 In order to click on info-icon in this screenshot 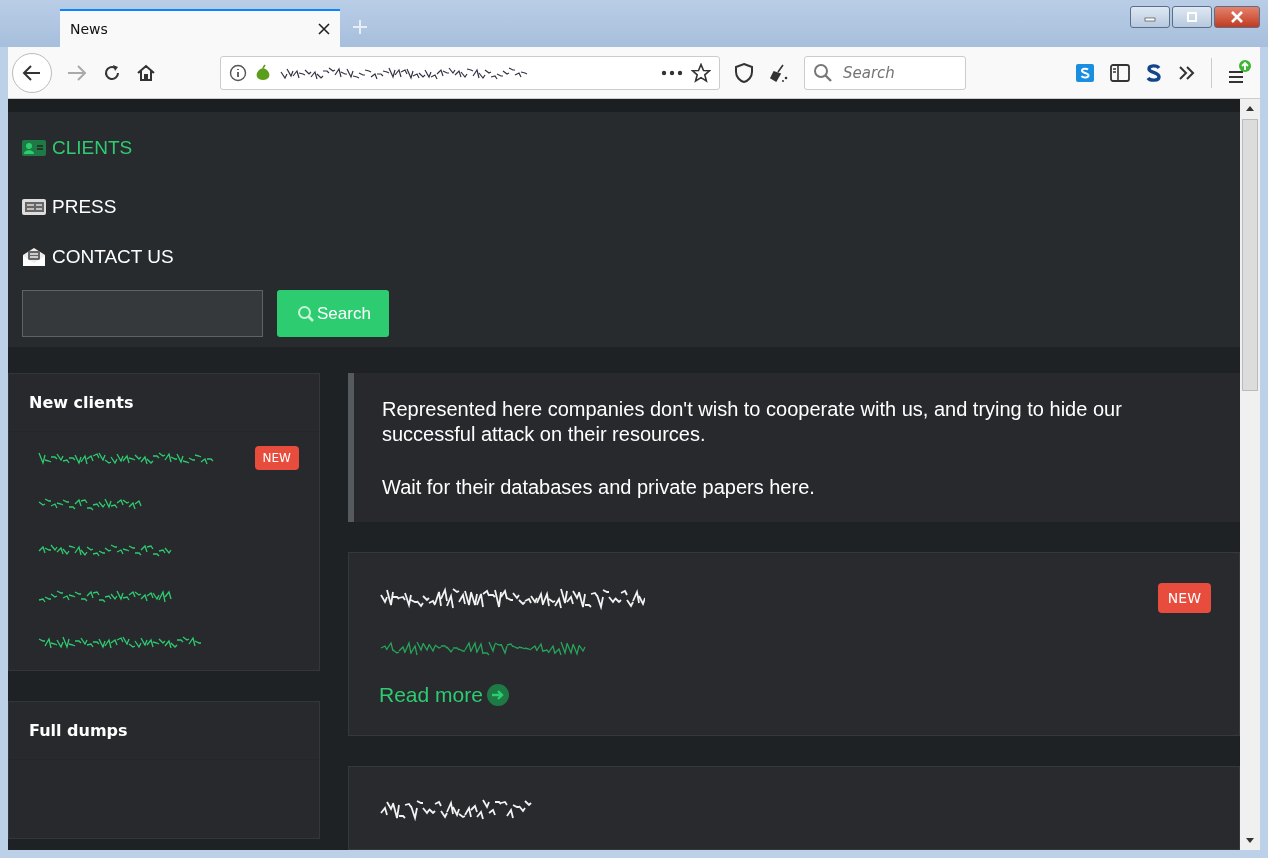, I will do `click(238, 72)`.